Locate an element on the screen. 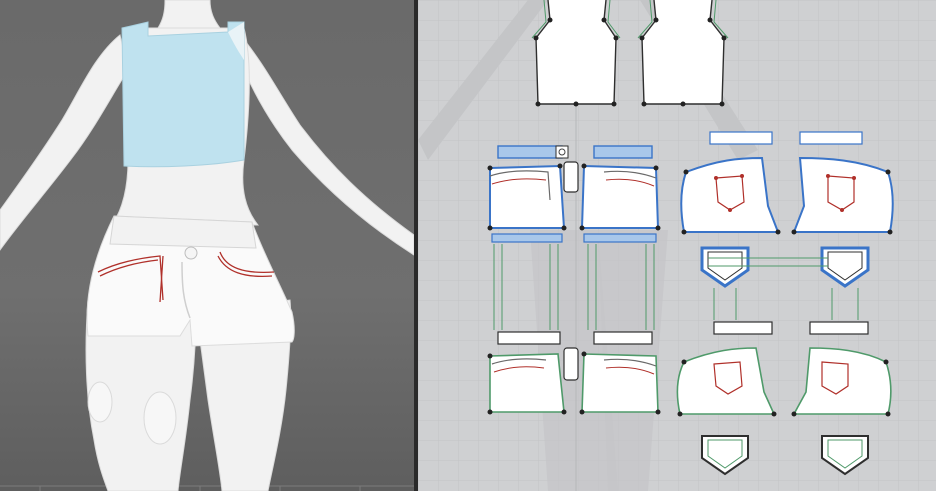  avatar-right-arm is located at coordinates (326, 144).